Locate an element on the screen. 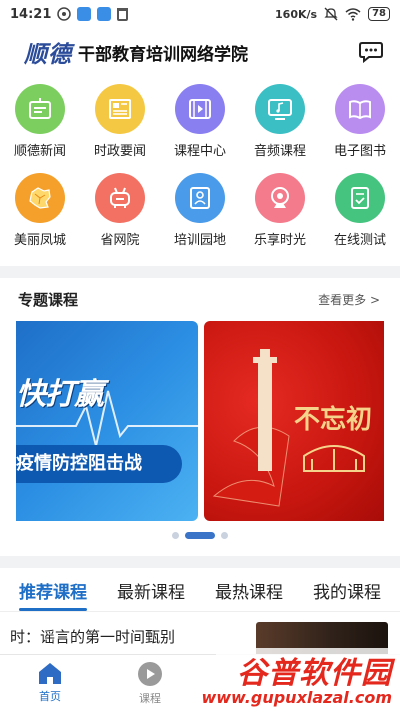 This screenshot has width=400, height=711. status-right: 160K/s 78 is located at coordinates (332, 14).